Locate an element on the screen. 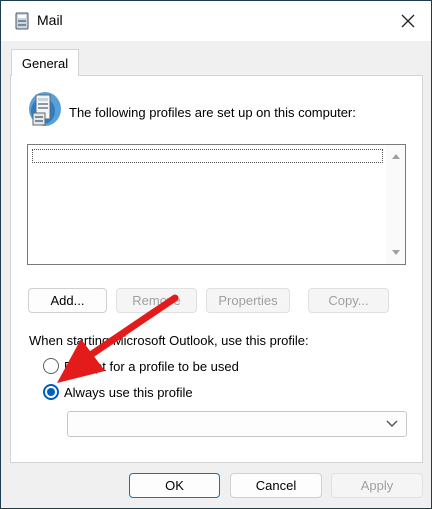 This screenshot has height=509, width=432. close-icon is located at coordinates (408, 21).